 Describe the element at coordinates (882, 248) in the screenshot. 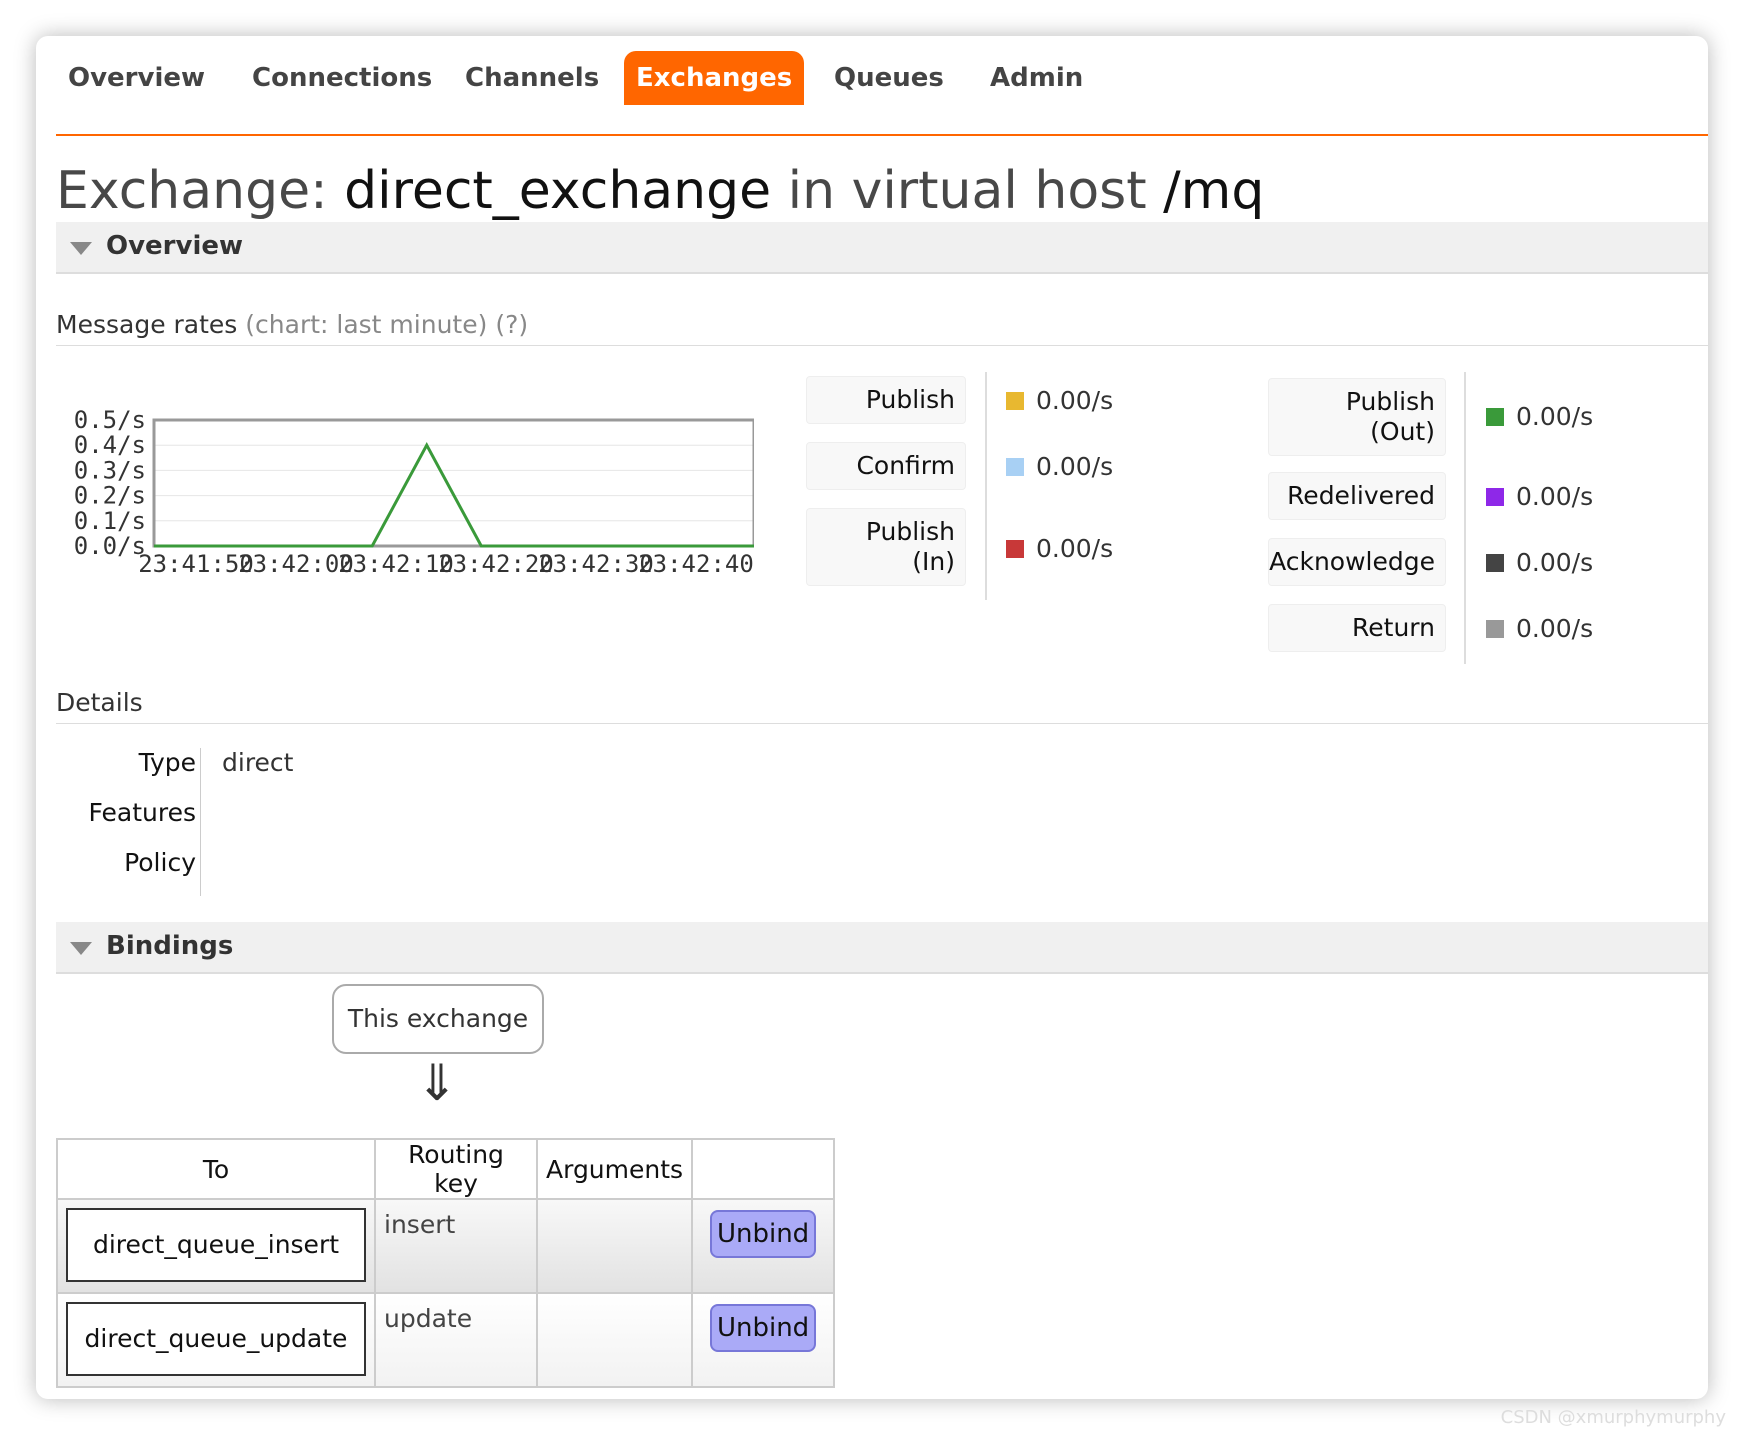

I see `overview-section-header: Overview` at that location.